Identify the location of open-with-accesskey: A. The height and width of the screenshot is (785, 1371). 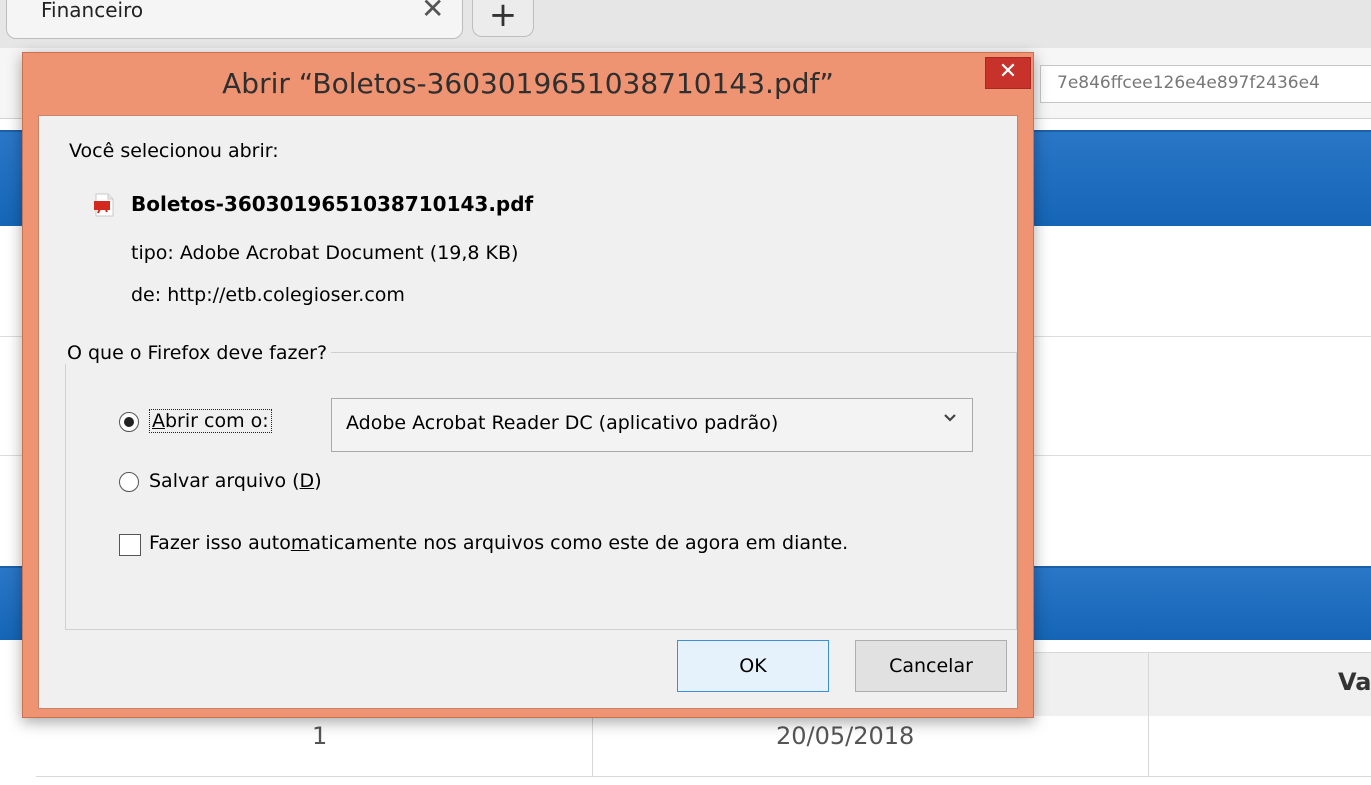
(158, 421).